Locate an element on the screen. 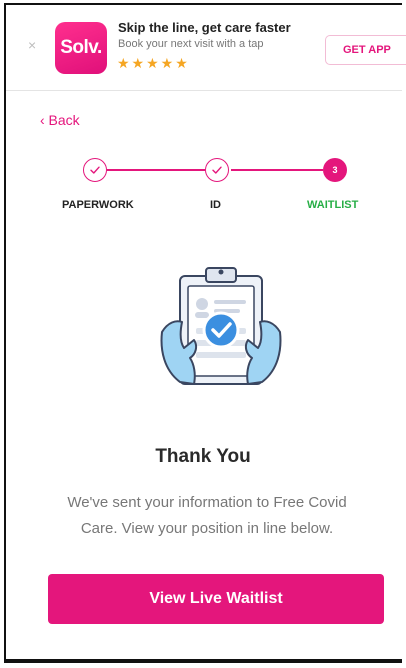 This screenshot has width=406, height=668. close-icon: × is located at coordinates (32, 45).